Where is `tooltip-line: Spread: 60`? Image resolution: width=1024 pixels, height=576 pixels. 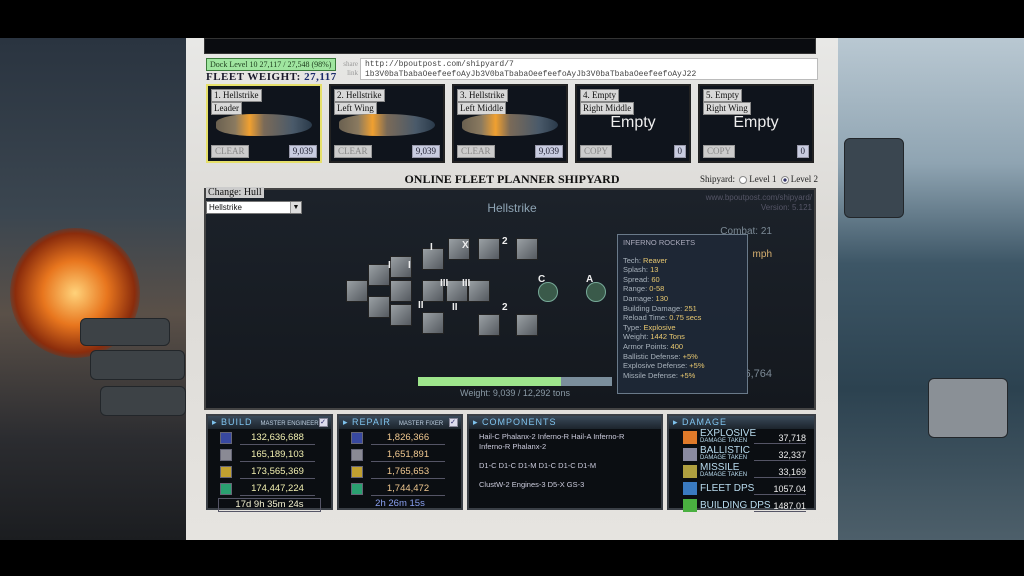
tooltip-line: Spread: 60 is located at coordinates (682, 280).